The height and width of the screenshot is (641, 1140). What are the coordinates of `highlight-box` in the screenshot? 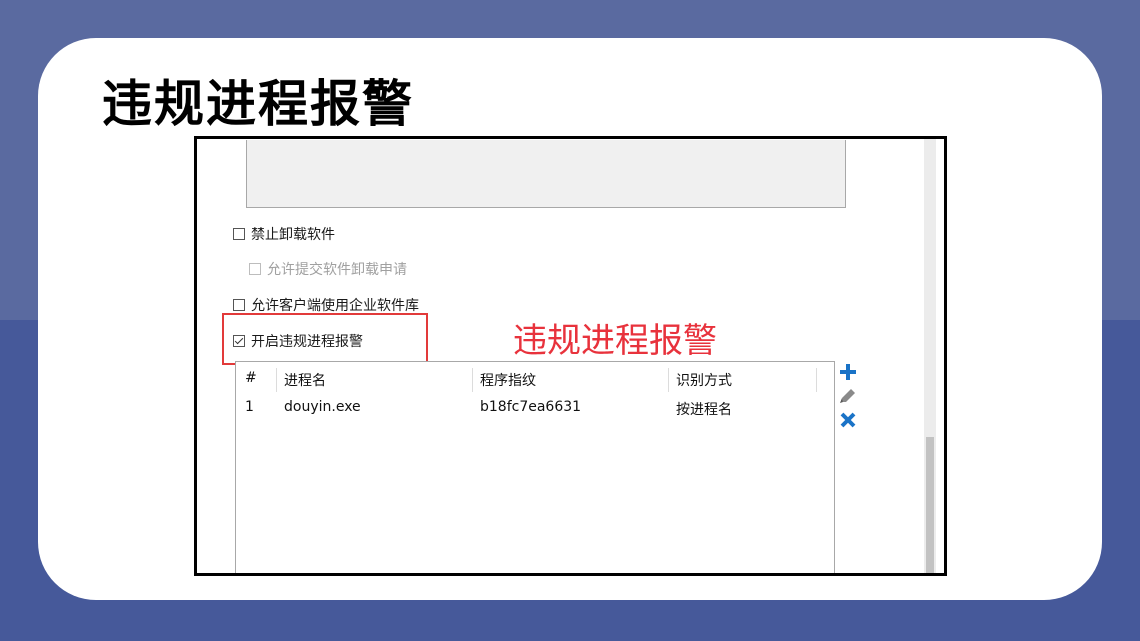 It's located at (325, 339).